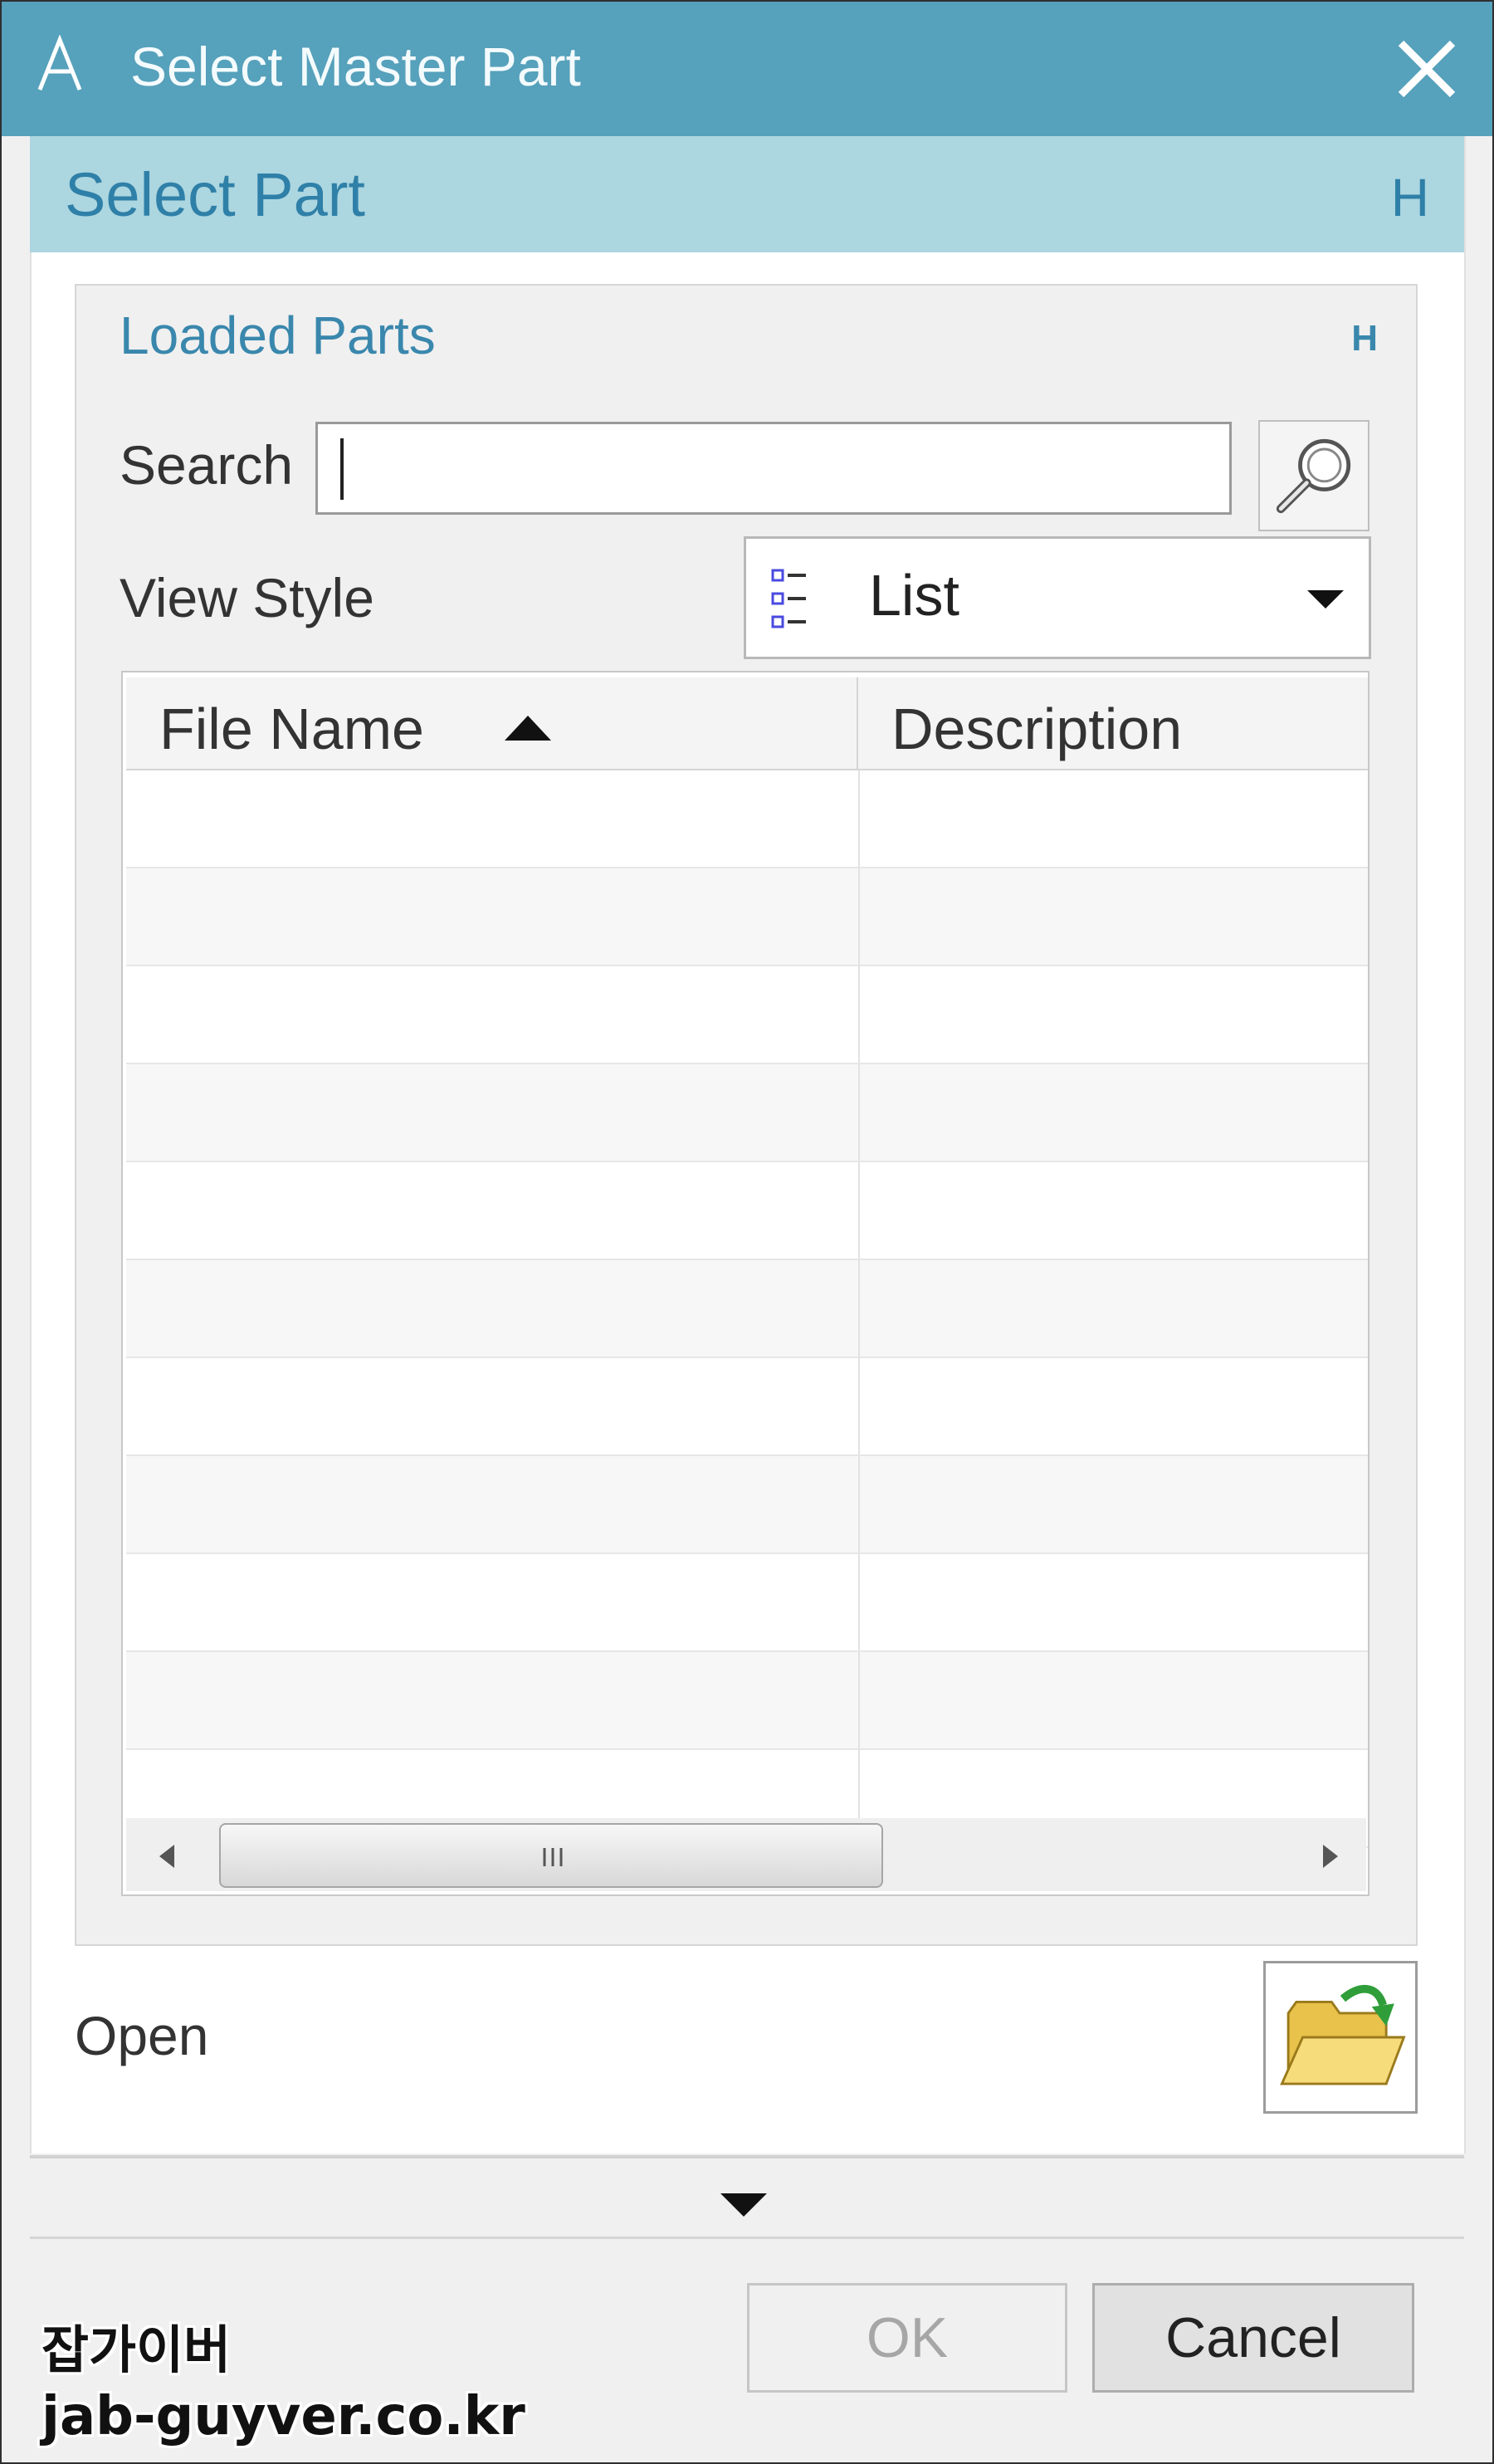 This screenshot has height=2464, width=1494. Describe the element at coordinates (1326, 599) in the screenshot. I see `dropdown-arrow-icon` at that location.